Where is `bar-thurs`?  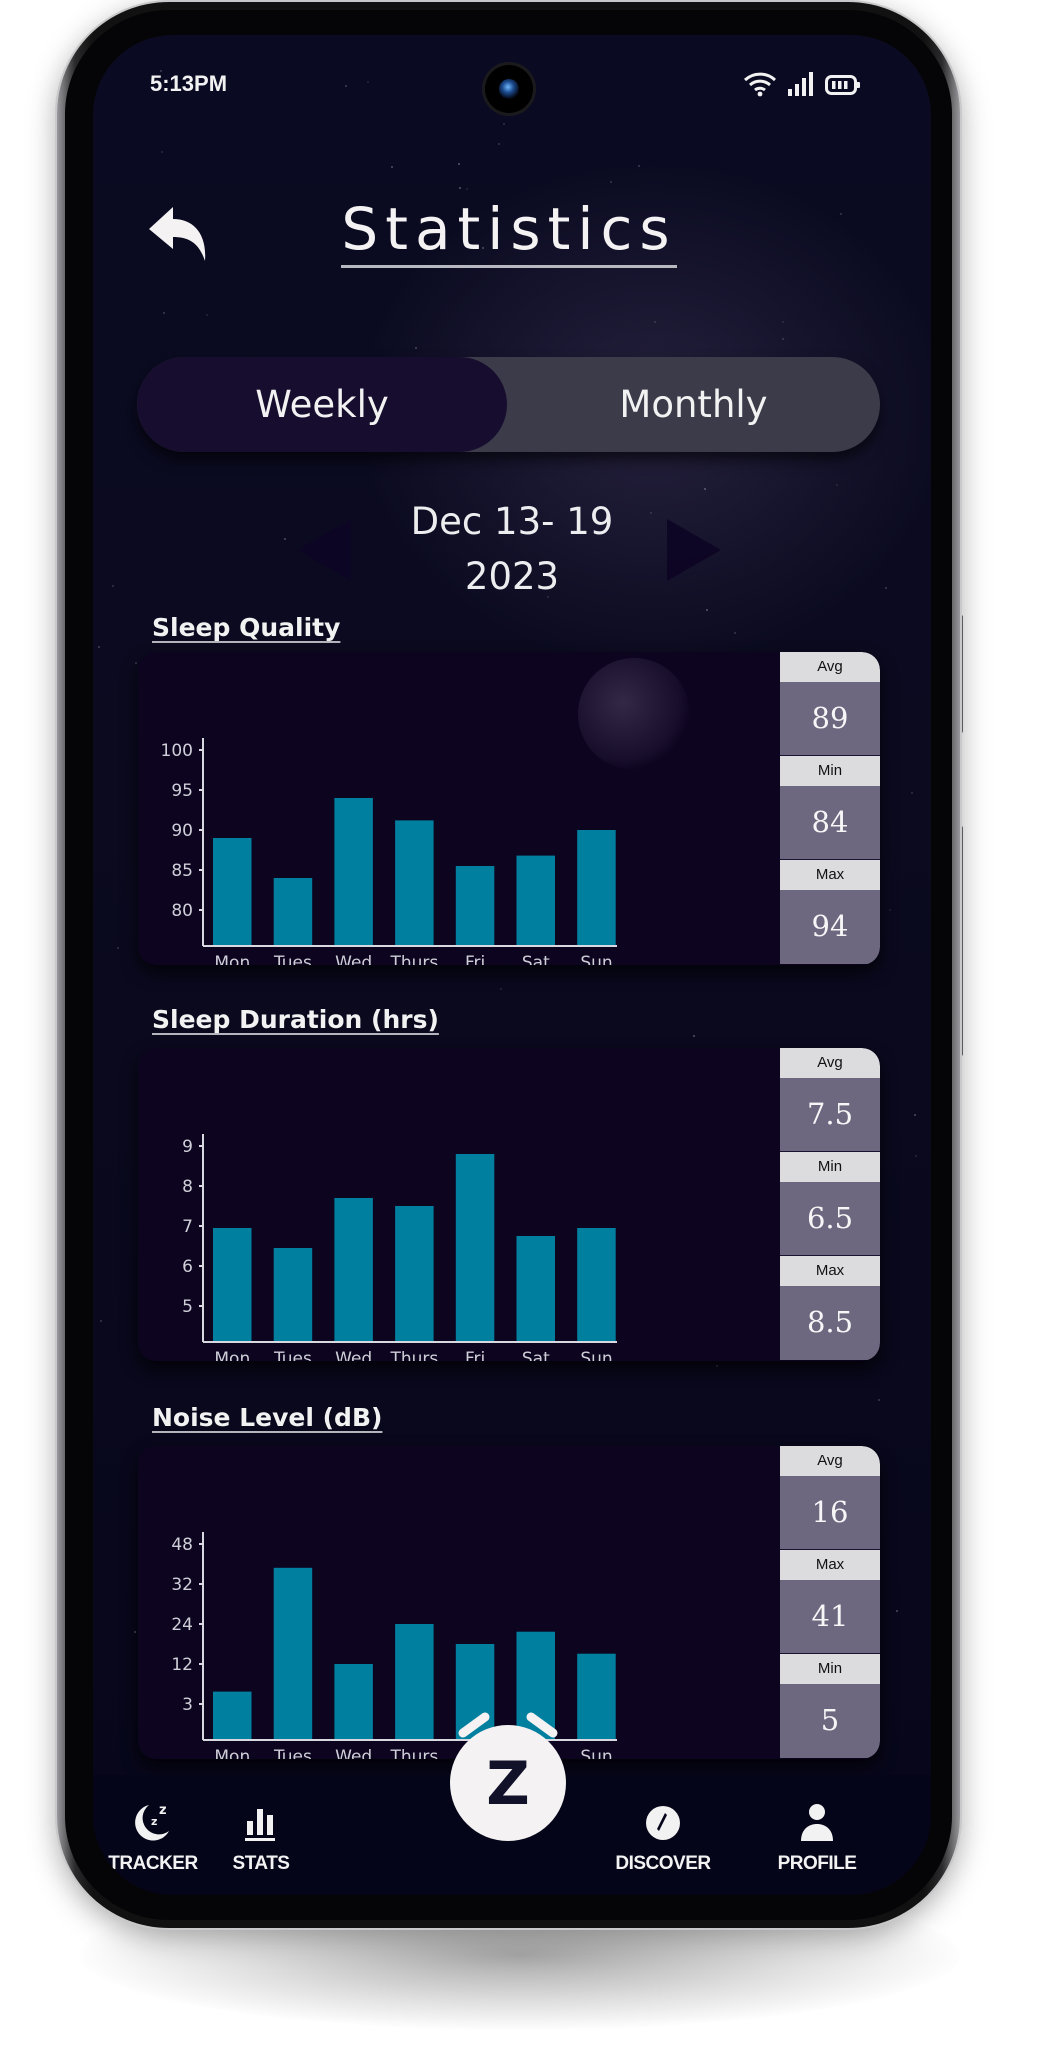
bar-thurs is located at coordinates (414, 882).